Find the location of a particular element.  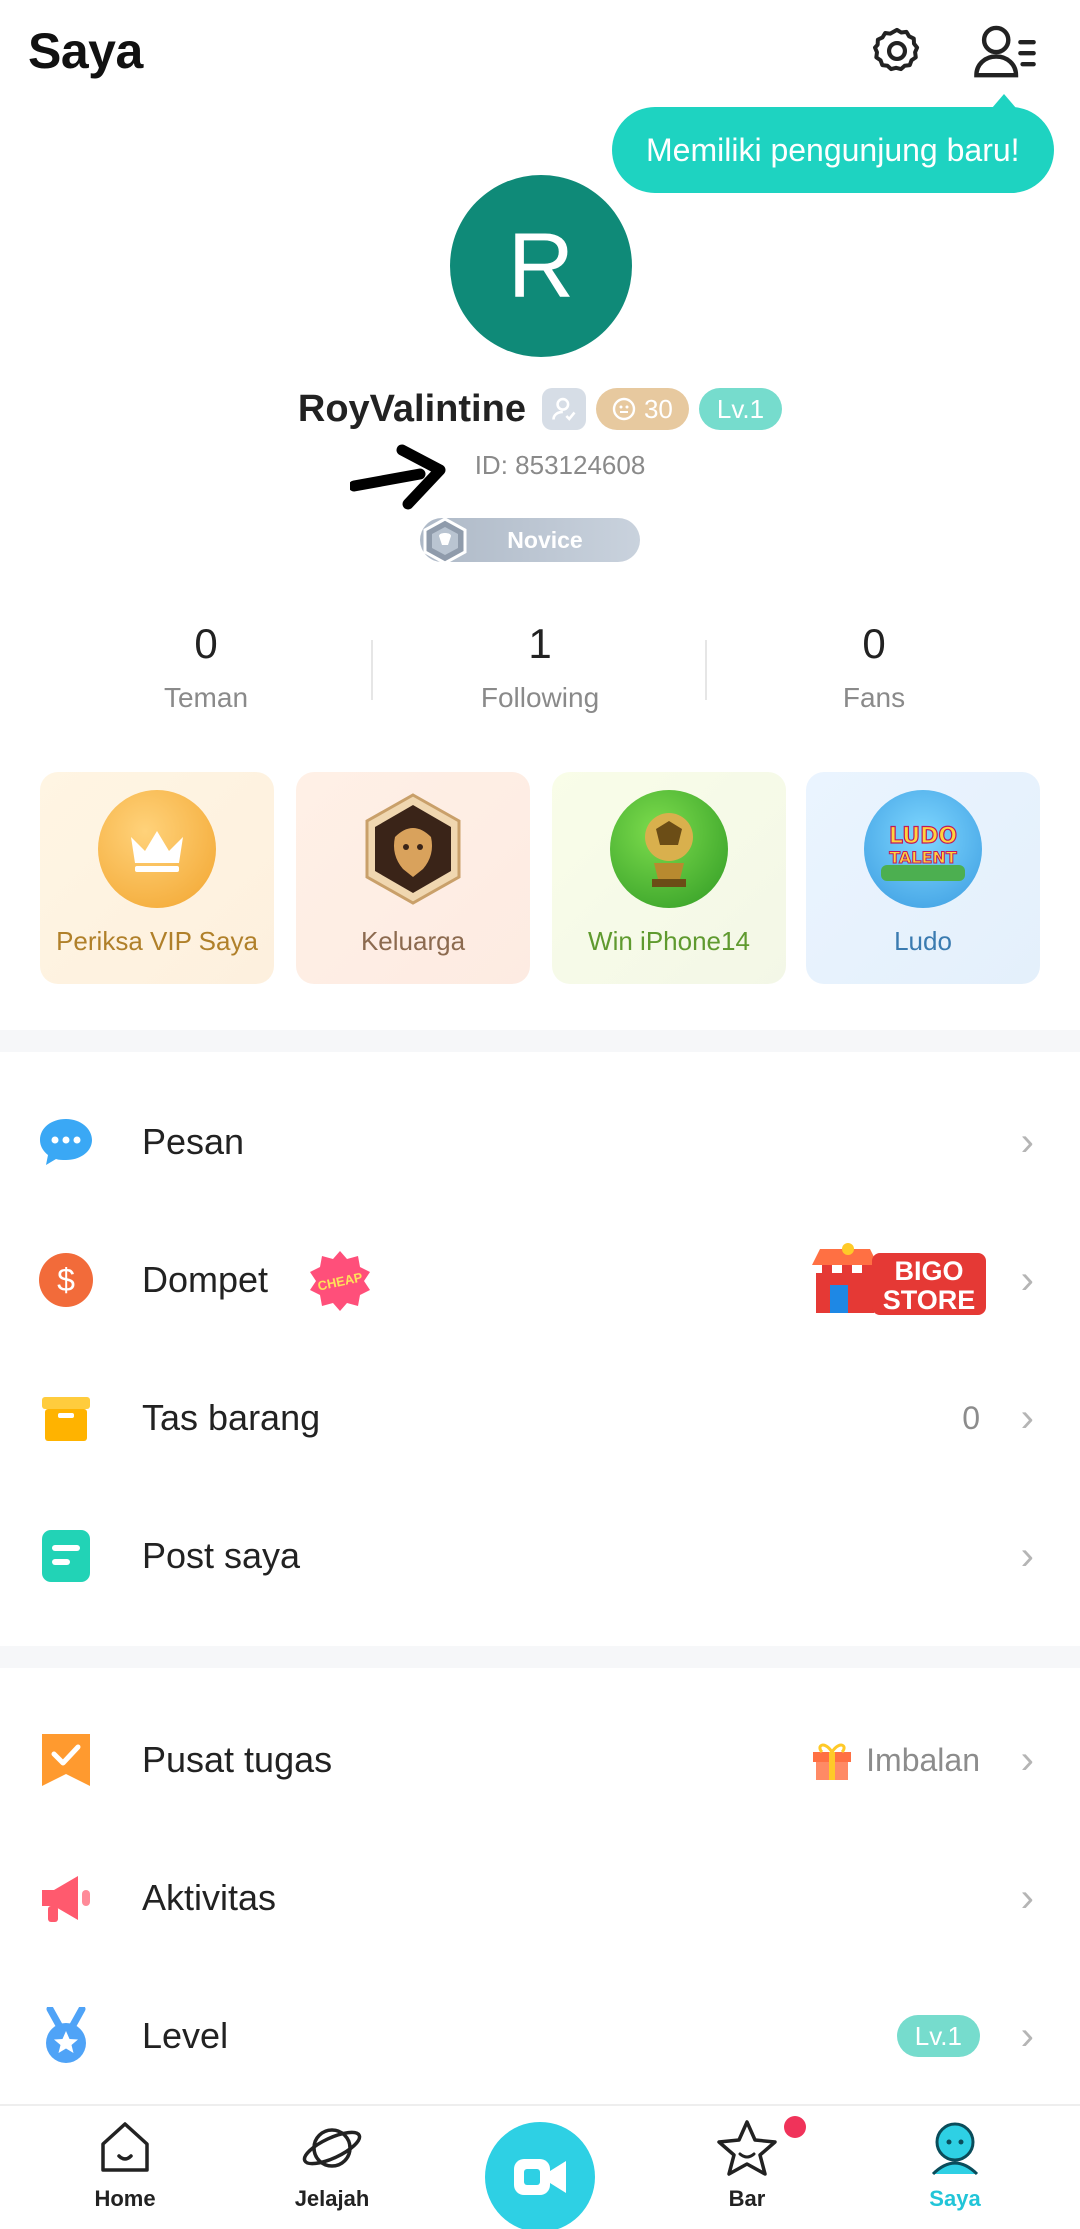

dollar-coin-icon: $ is located at coordinates (66, 1280).